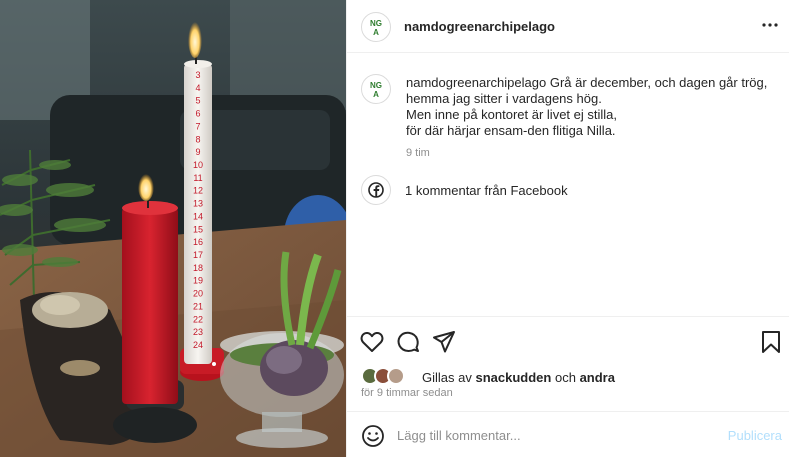  I want to click on calendar-number: 11, so click(197, 178).